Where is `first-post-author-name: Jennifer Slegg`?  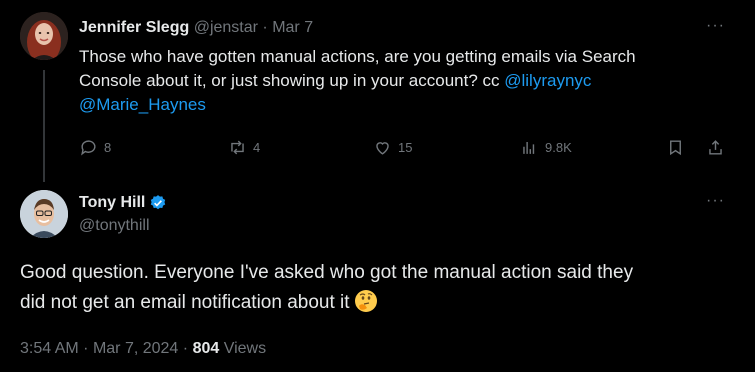 first-post-author-name: Jennifer Slegg is located at coordinates (134, 27).